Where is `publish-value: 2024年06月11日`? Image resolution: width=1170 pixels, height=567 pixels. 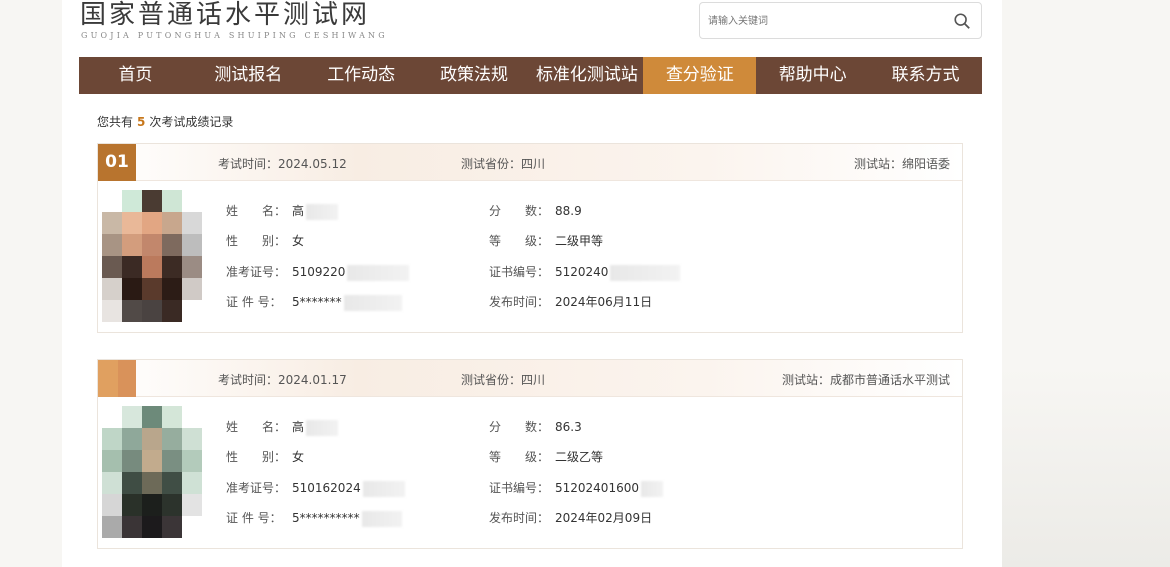
publish-value: 2024年06月11日 is located at coordinates (604, 302).